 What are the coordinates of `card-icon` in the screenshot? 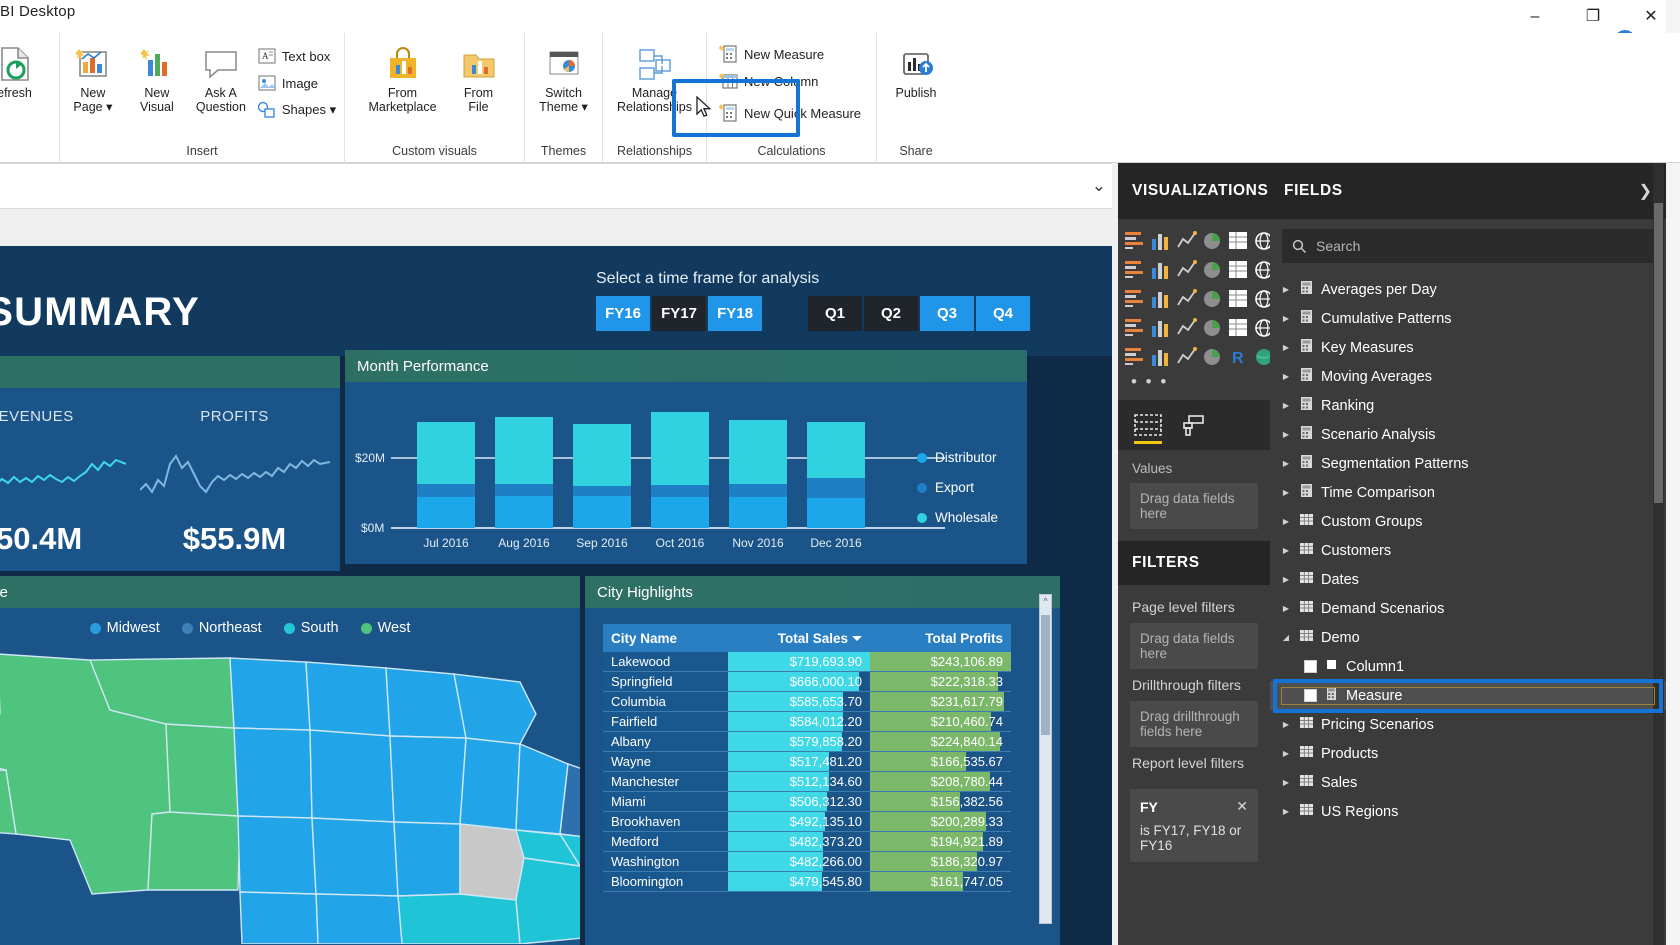 It's located at (1238, 327).